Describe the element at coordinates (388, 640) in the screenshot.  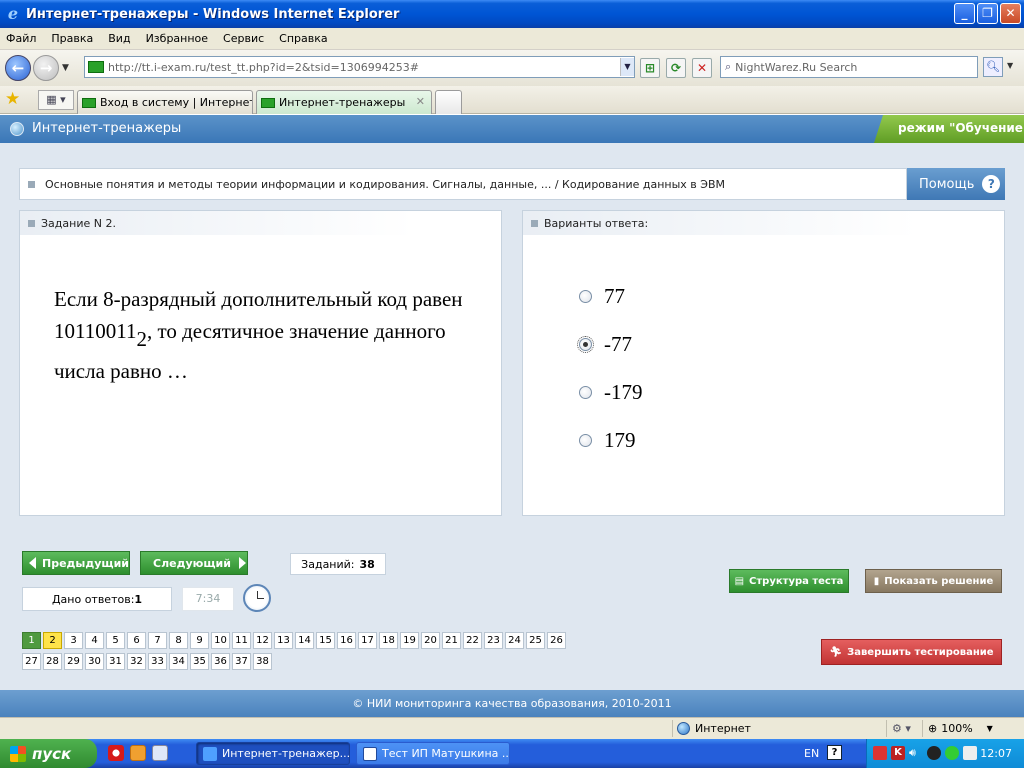
I see `question-number-button: 18` at that location.